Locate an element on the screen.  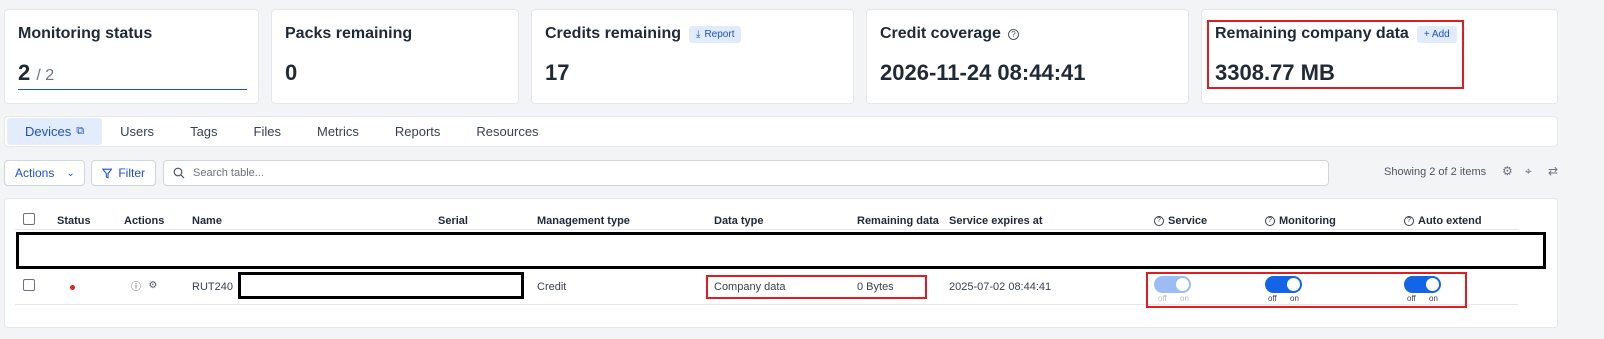
divider is located at coordinates (766, 229).